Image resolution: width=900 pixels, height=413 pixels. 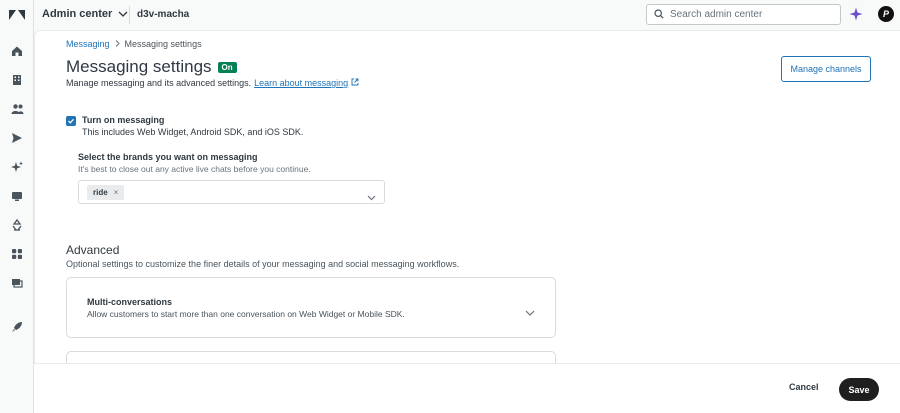 I want to click on breadcrumb-current: Messaging settings, so click(x=163, y=44).